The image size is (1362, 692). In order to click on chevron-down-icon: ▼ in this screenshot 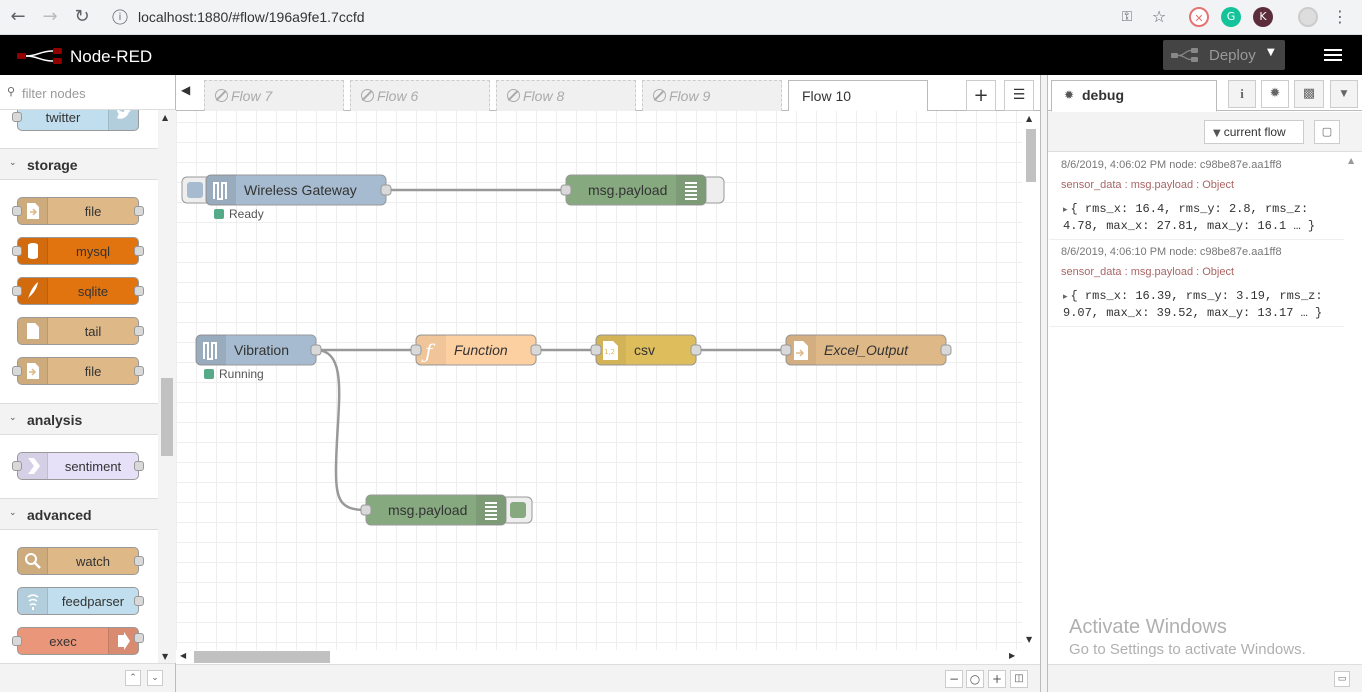, I will do `click(1344, 94)`.